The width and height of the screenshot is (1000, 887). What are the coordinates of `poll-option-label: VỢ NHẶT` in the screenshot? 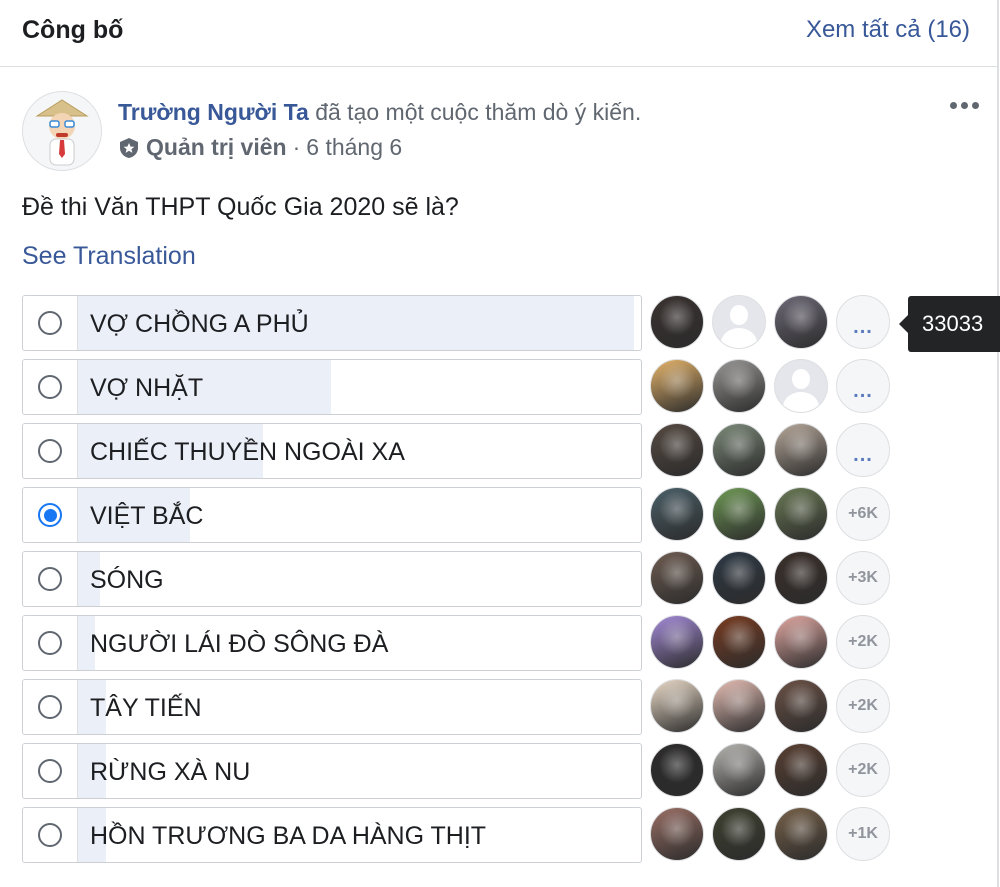 It's located at (147, 388).